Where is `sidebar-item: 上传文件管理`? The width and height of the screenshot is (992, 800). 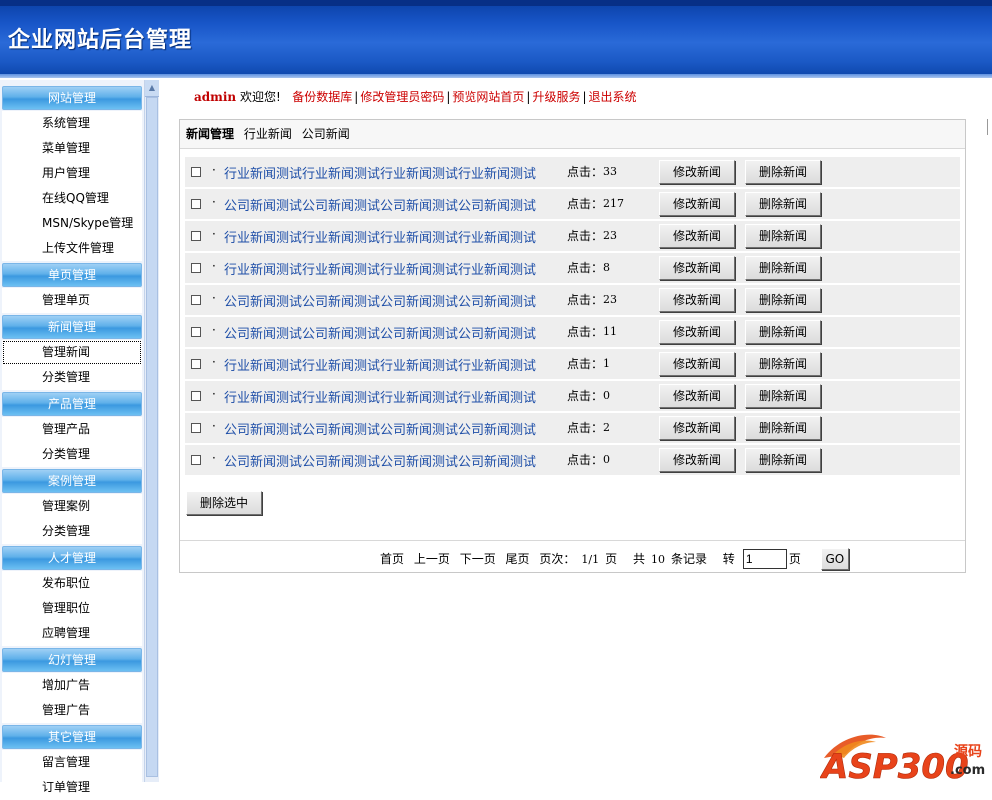
sidebar-item: 上传文件管理 is located at coordinates (72, 248).